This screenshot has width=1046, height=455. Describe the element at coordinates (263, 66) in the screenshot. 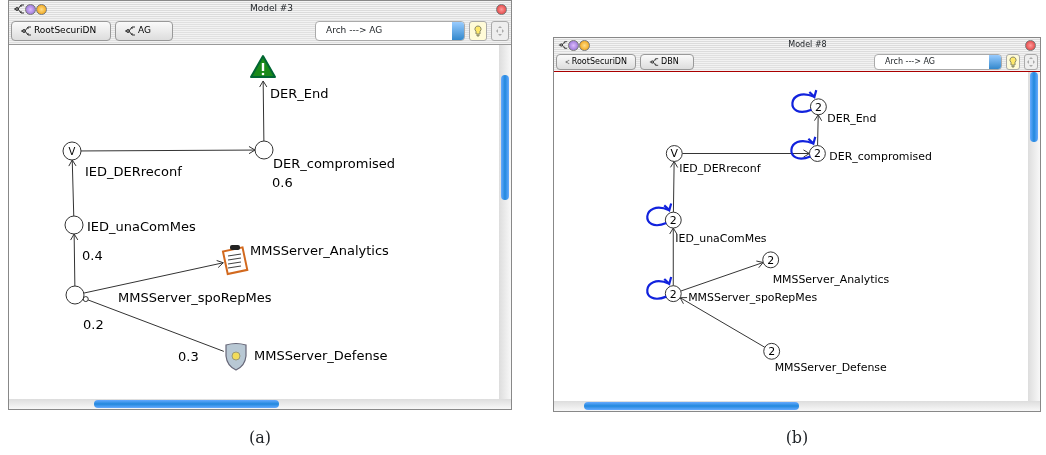

I see `warning-icon` at that location.